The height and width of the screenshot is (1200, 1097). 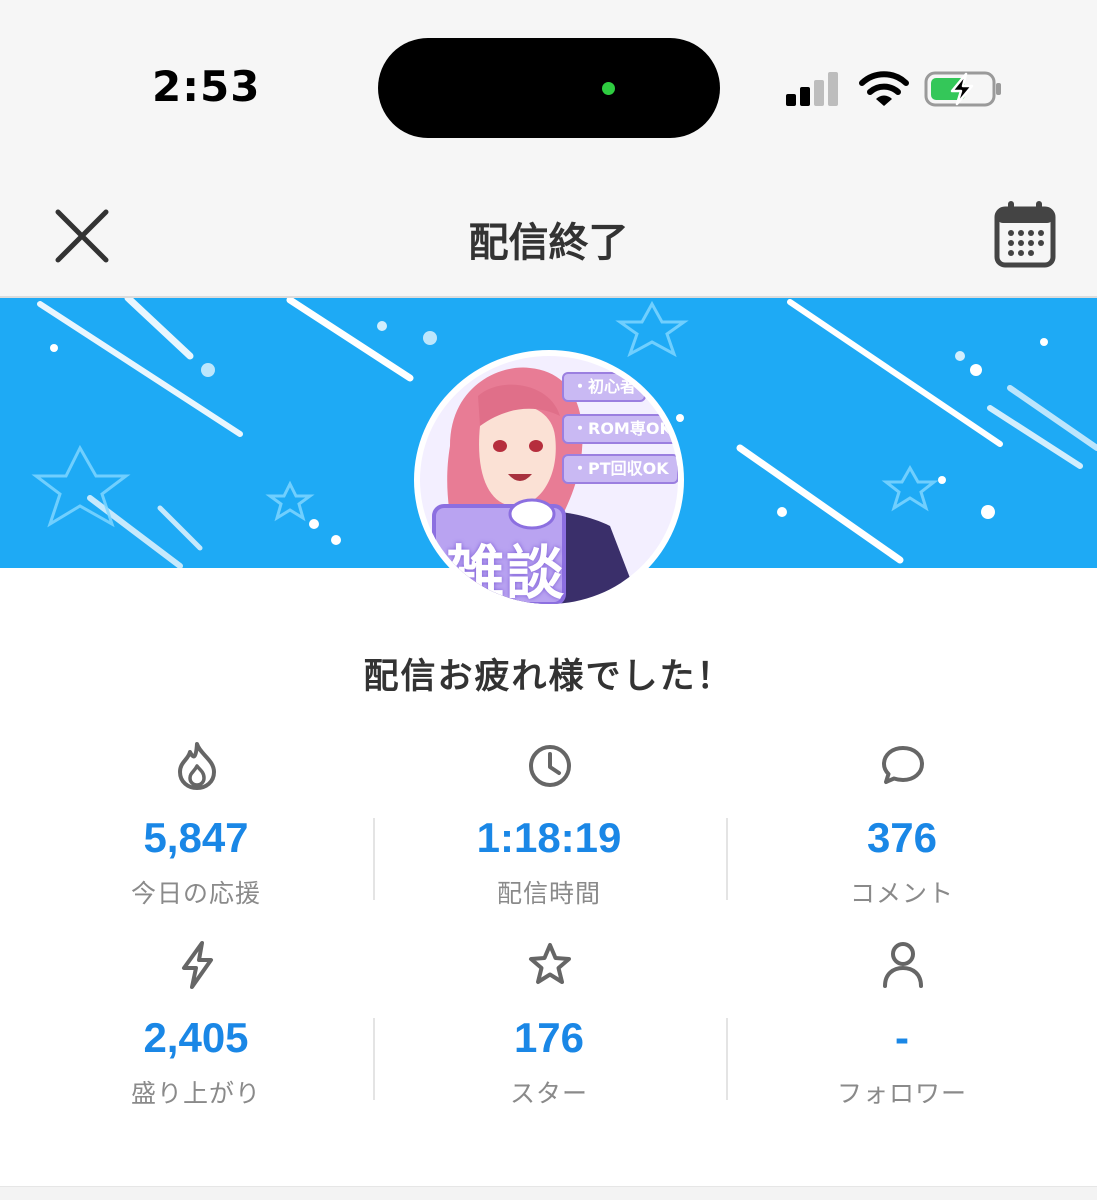 I want to click on stat-label: 盛り上がり, so click(x=195, y=1093).